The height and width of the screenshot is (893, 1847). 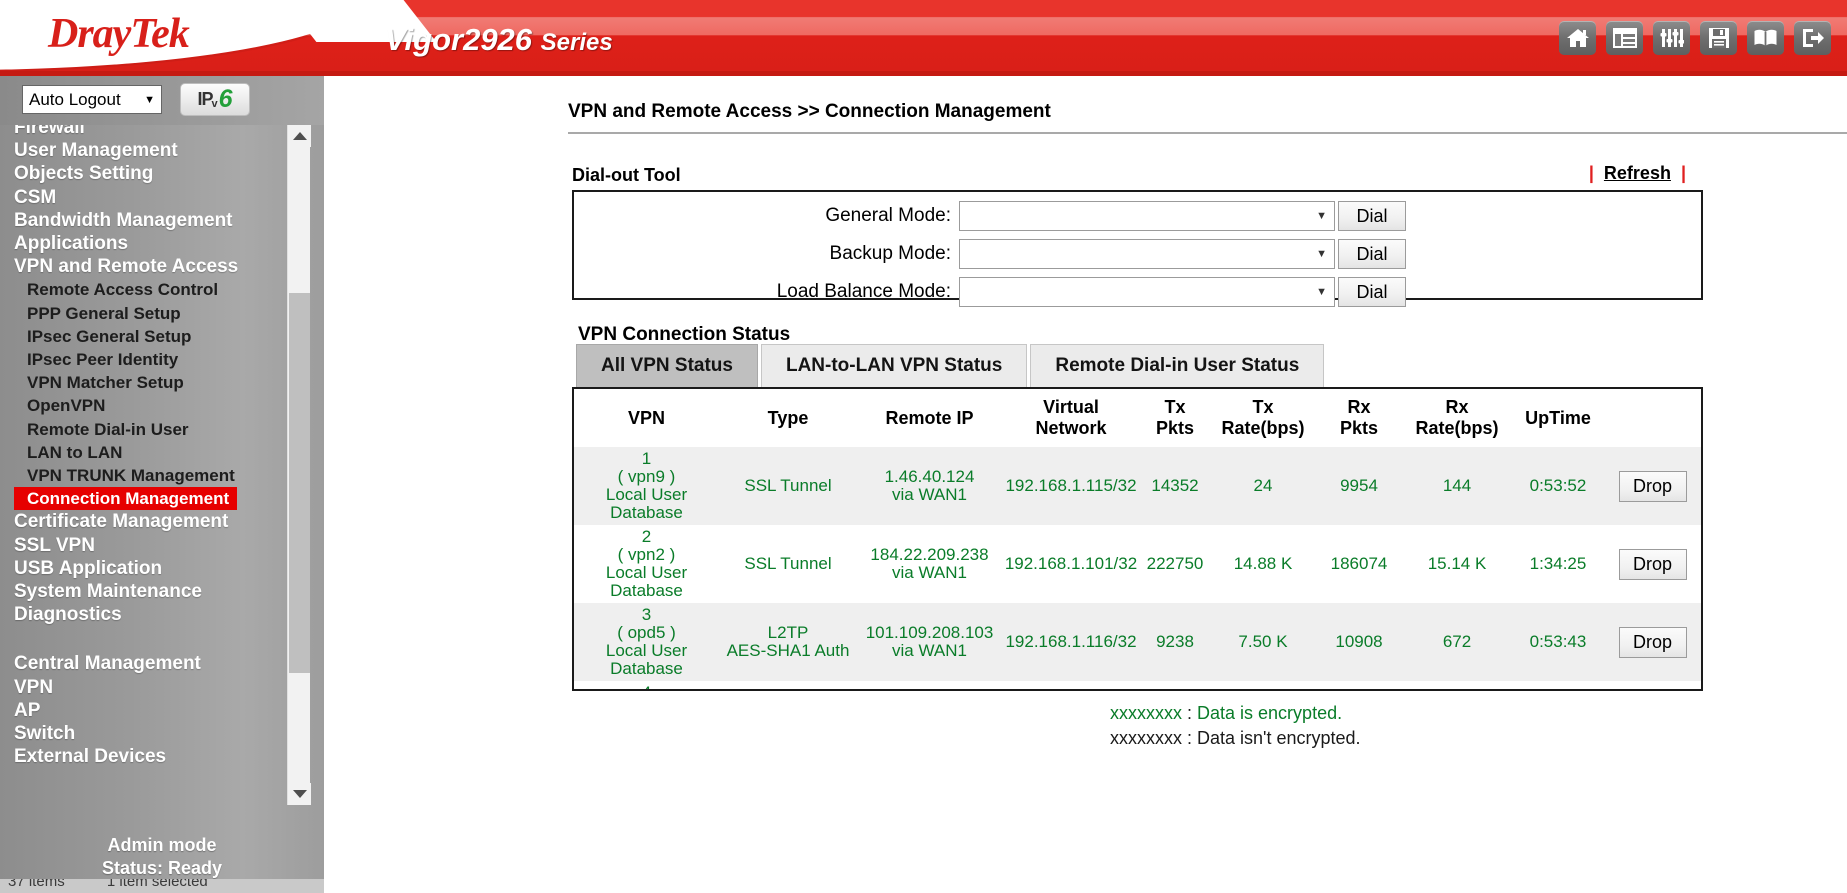 What do you see at coordinates (646, 685) in the screenshot?
I see `vpn-cell: 4( opd3 )Local User Database` at bounding box center [646, 685].